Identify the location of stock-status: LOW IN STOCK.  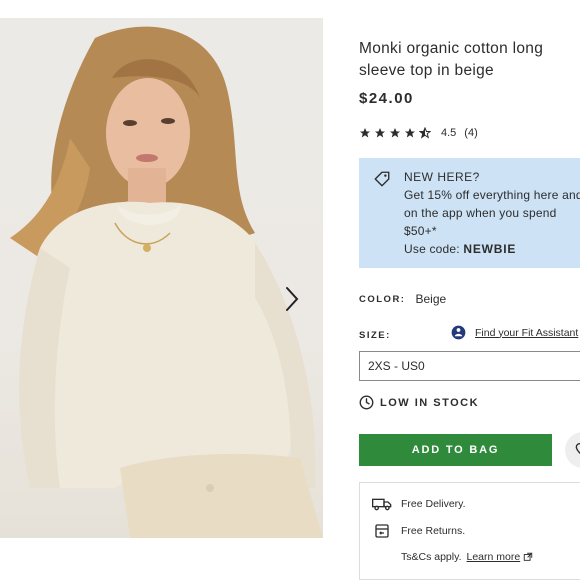
(419, 402).